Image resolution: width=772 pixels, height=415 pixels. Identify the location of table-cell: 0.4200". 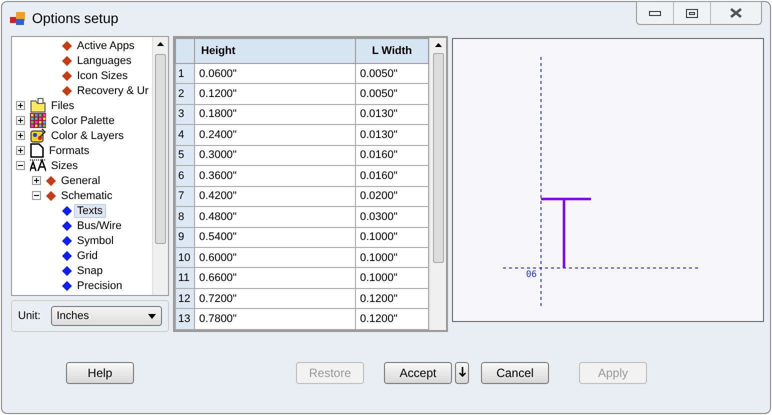
(275, 196).